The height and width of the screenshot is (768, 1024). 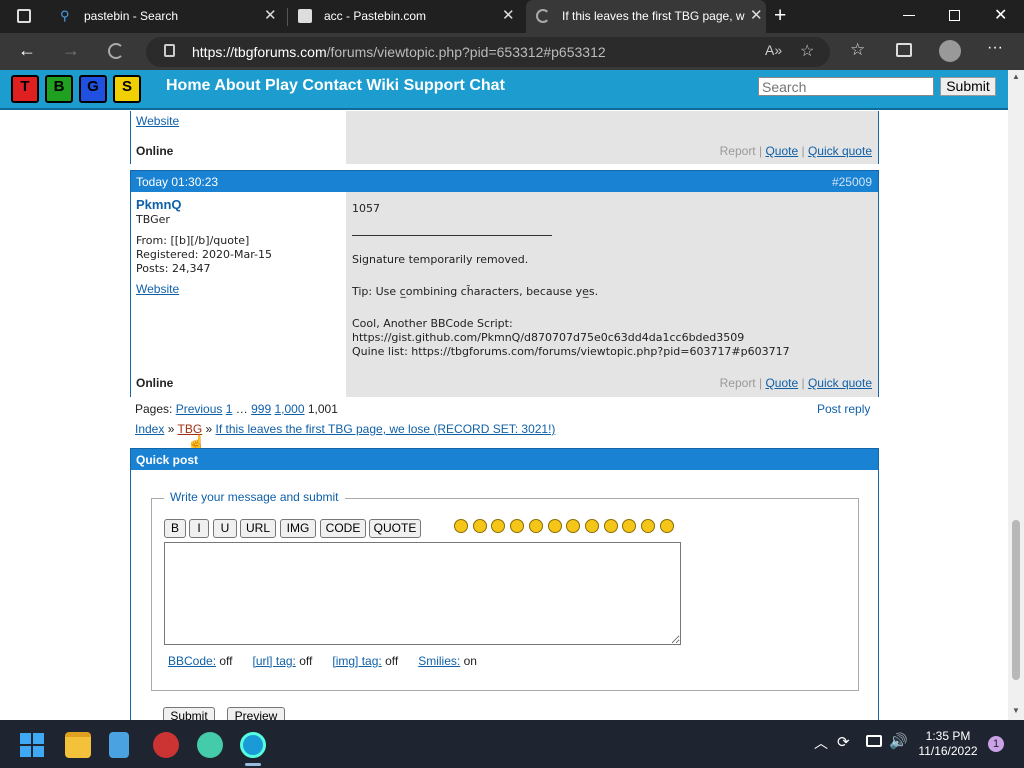 What do you see at coordinates (166, 745) in the screenshot?
I see `app-icon` at bounding box center [166, 745].